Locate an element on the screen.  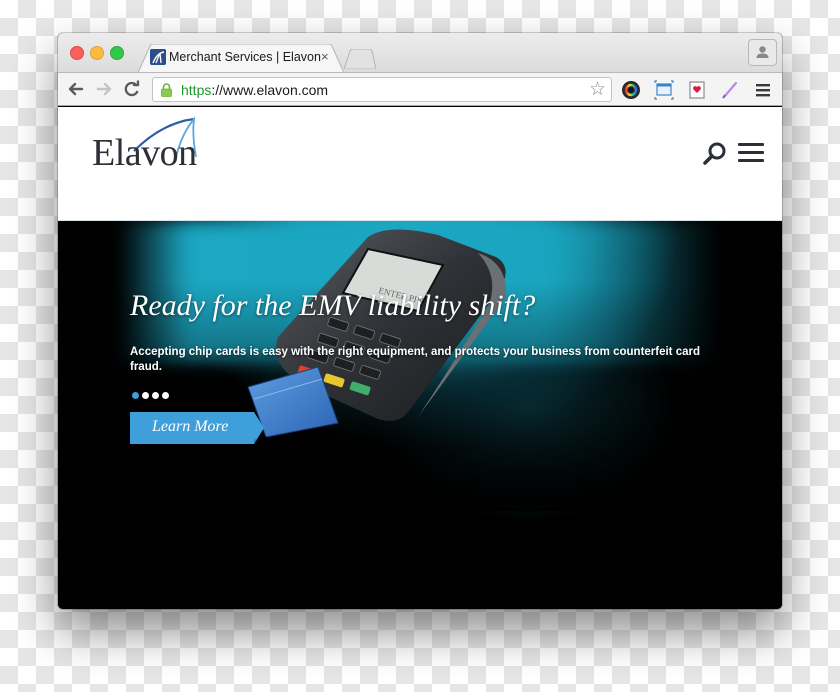
screenshot-icon is located at coordinates (664, 90).